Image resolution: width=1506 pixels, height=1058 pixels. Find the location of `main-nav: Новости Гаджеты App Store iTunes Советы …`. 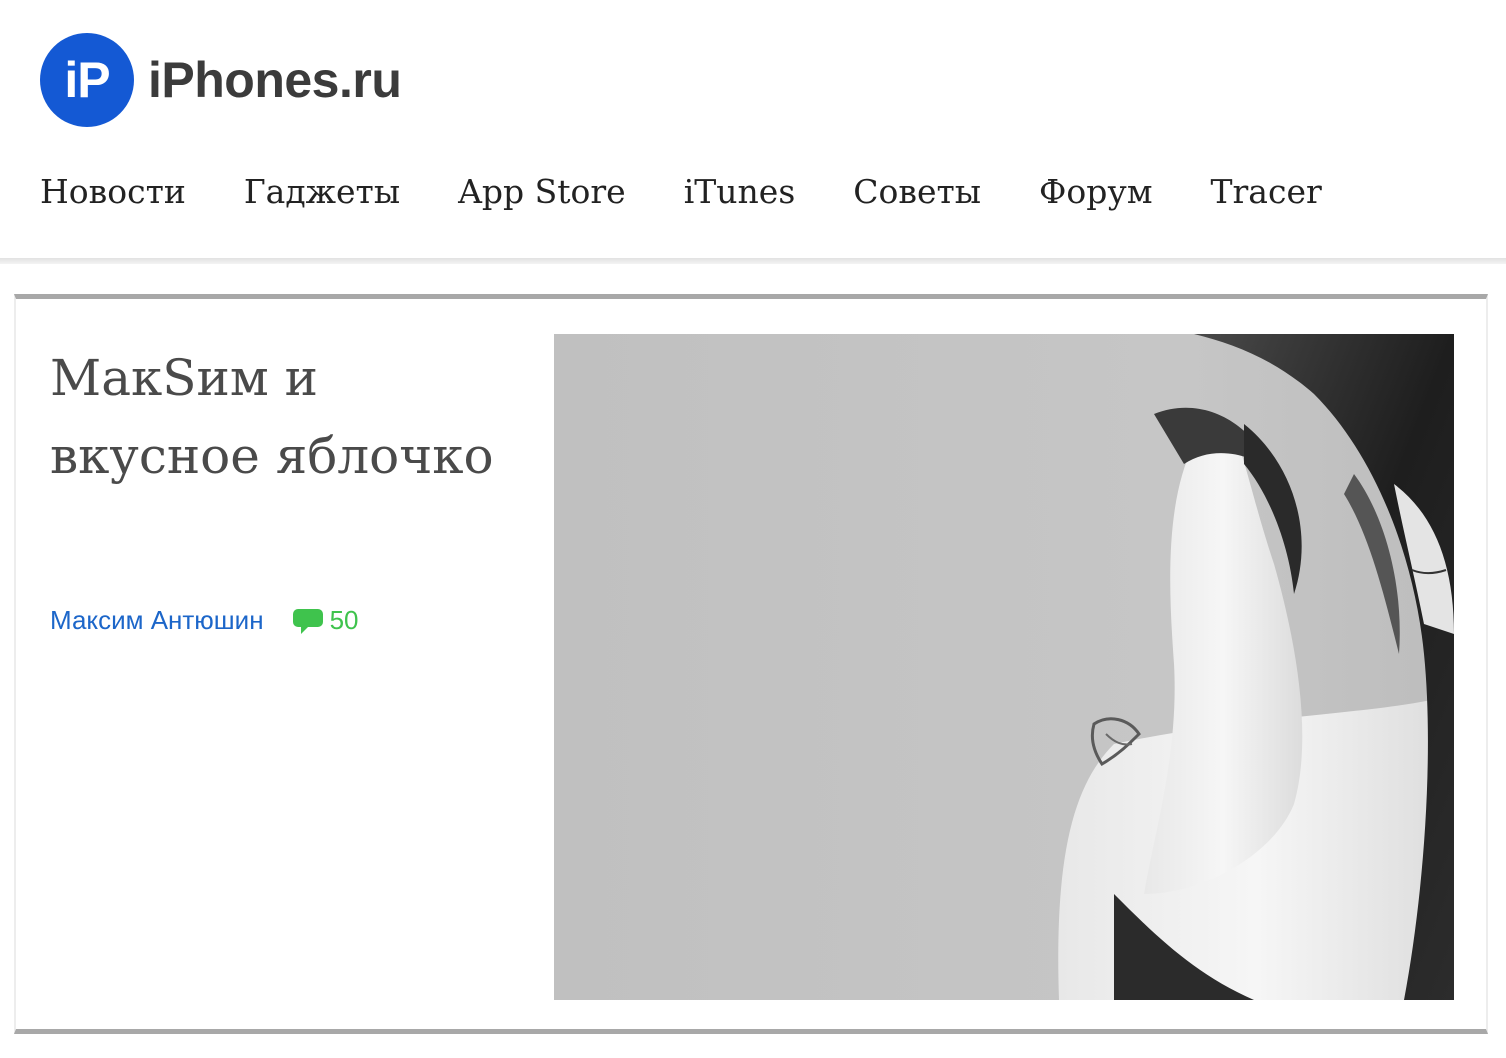

main-nav: Новости Гаджеты App Store iTunes Советы … is located at coordinates (710, 192).